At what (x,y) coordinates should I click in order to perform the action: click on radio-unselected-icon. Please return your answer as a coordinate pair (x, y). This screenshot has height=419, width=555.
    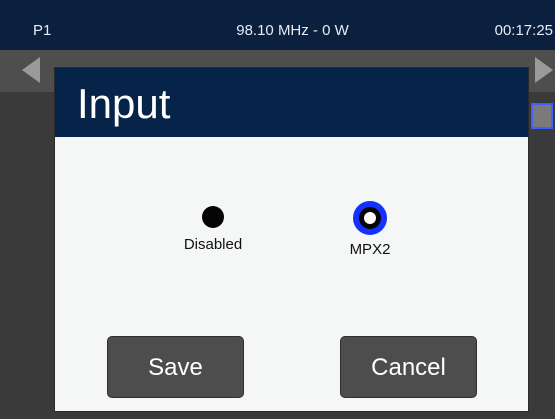
    Looking at the image, I should click on (213, 217).